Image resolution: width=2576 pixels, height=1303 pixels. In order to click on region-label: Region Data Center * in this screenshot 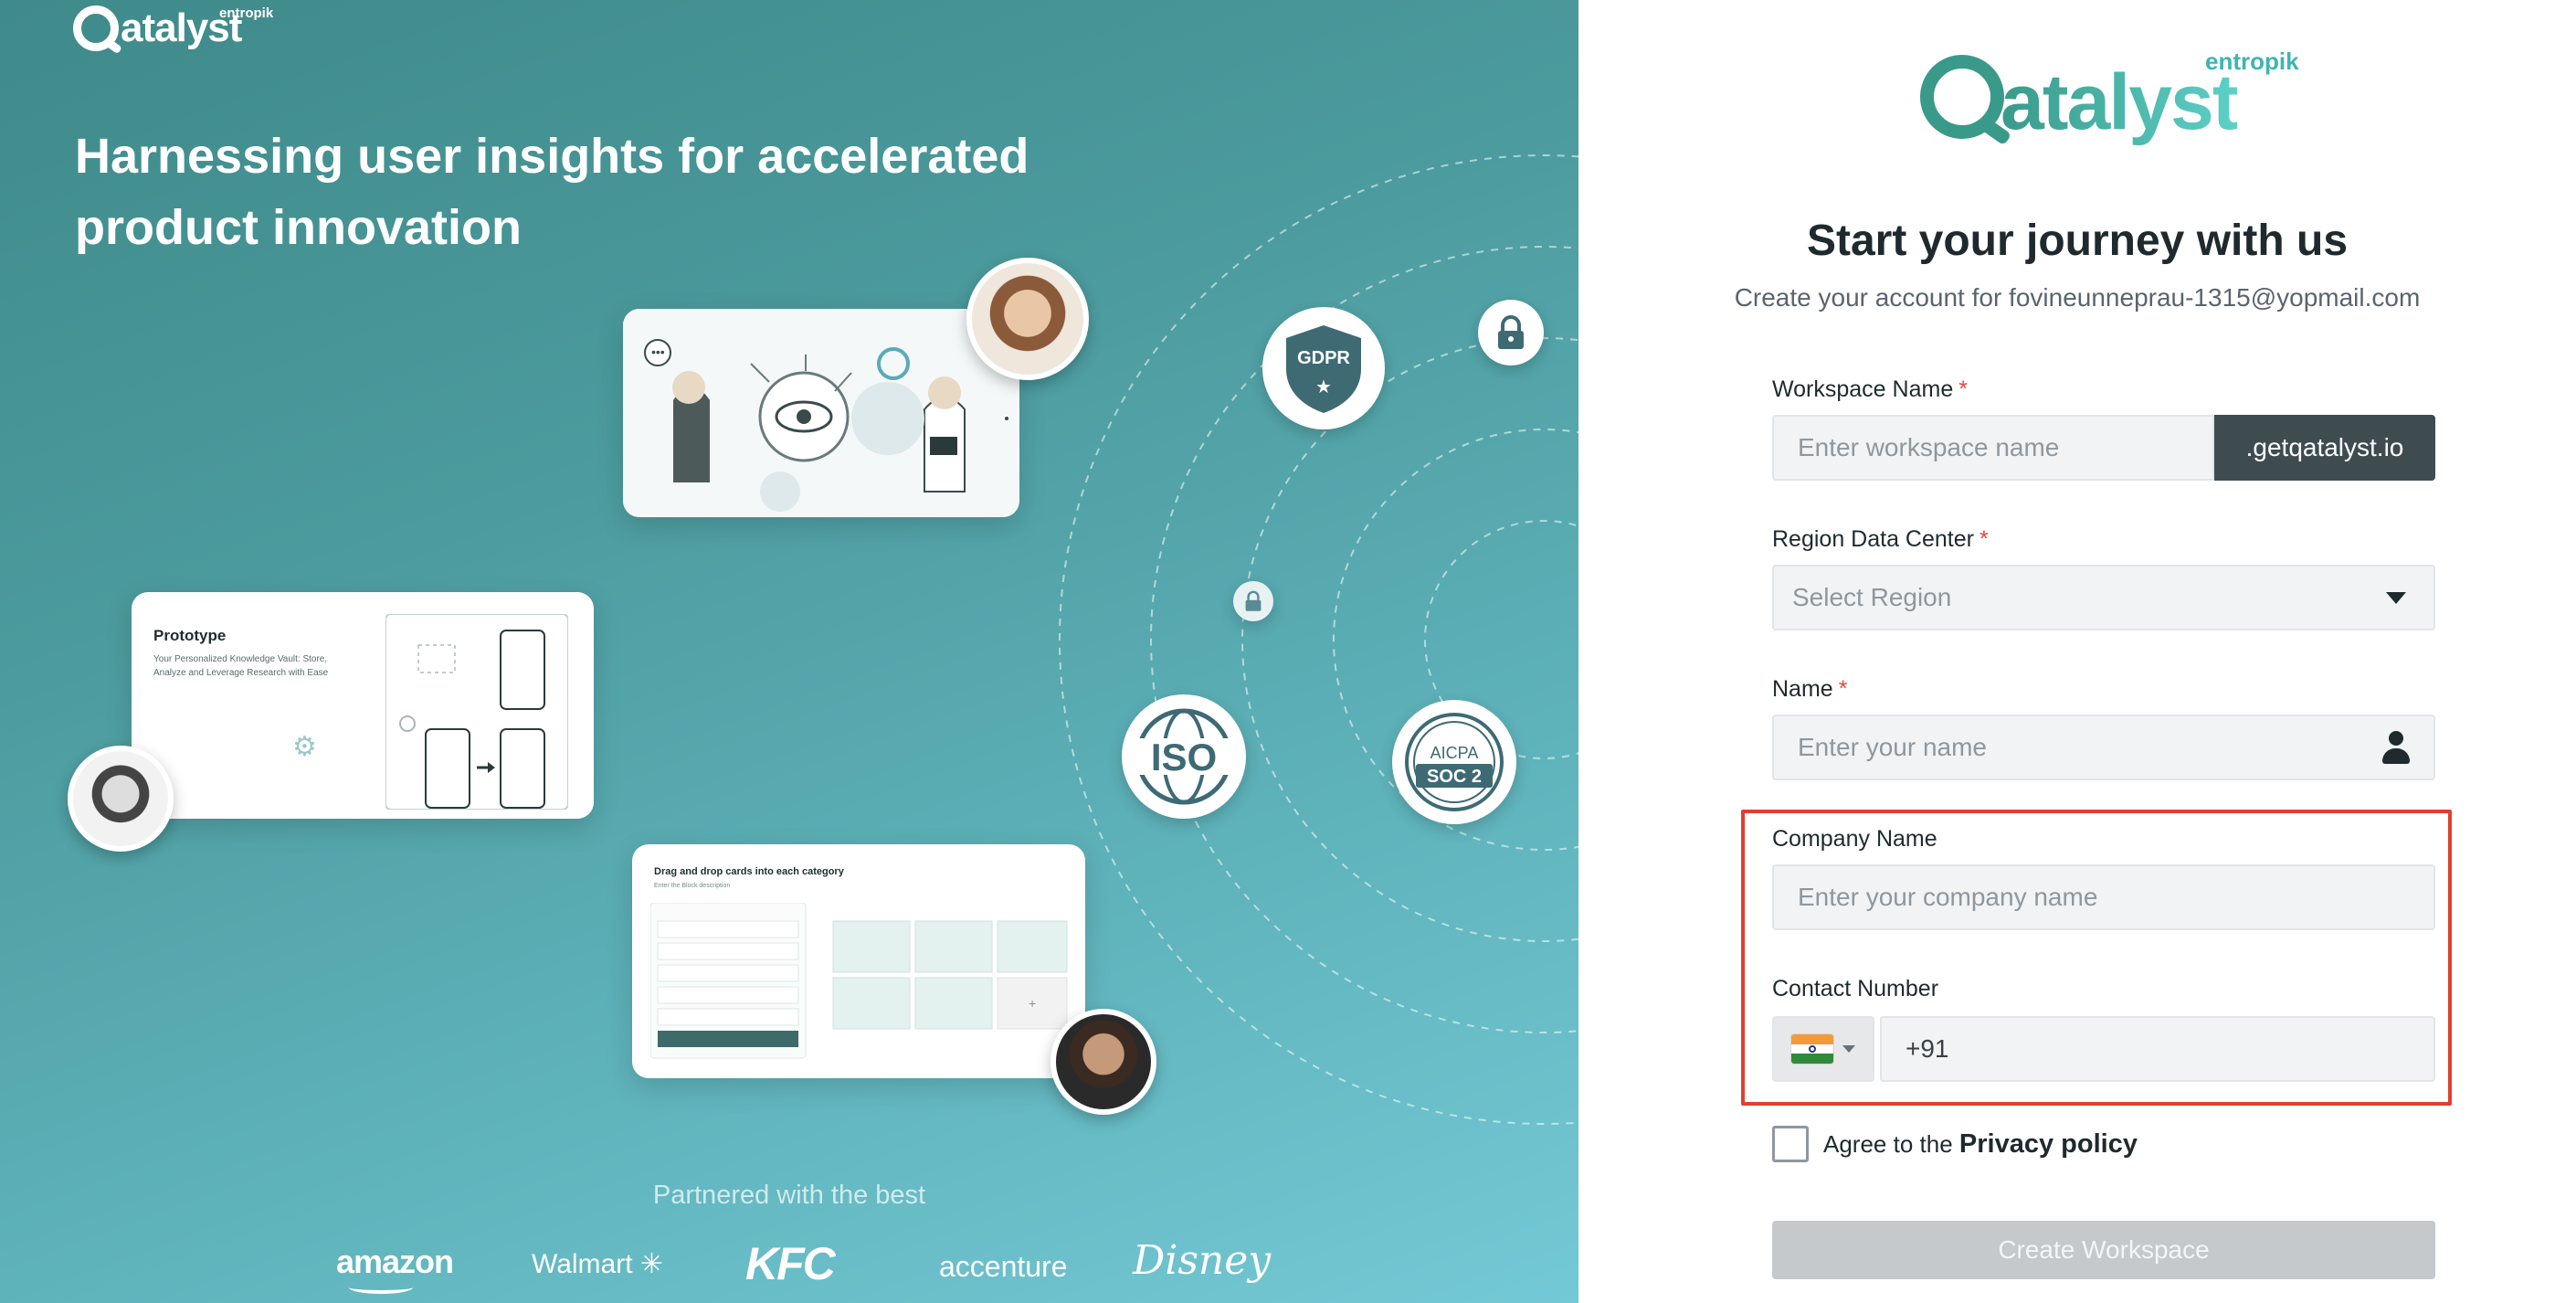, I will do `click(1880, 539)`.